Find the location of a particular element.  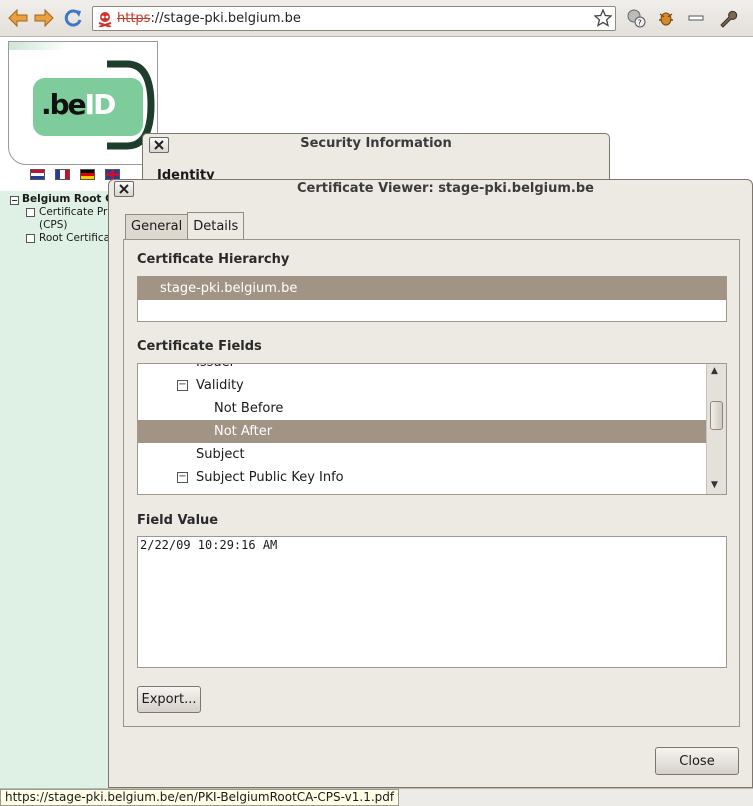

field-row-not-before: Not Before is located at coordinates (422, 408).